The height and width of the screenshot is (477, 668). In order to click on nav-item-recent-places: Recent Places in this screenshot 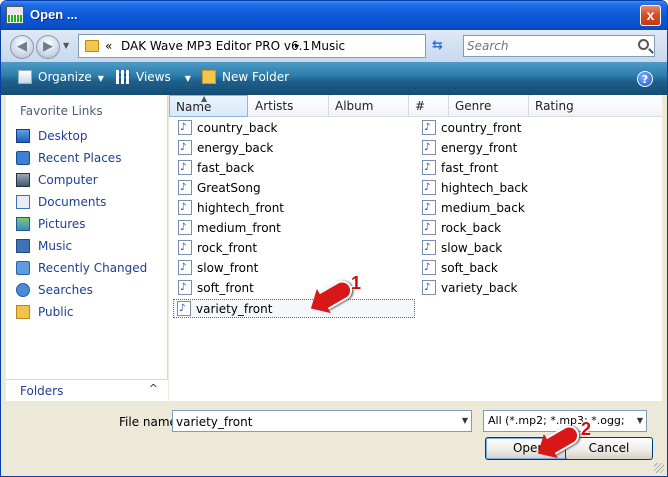, I will do `click(68, 160)`.